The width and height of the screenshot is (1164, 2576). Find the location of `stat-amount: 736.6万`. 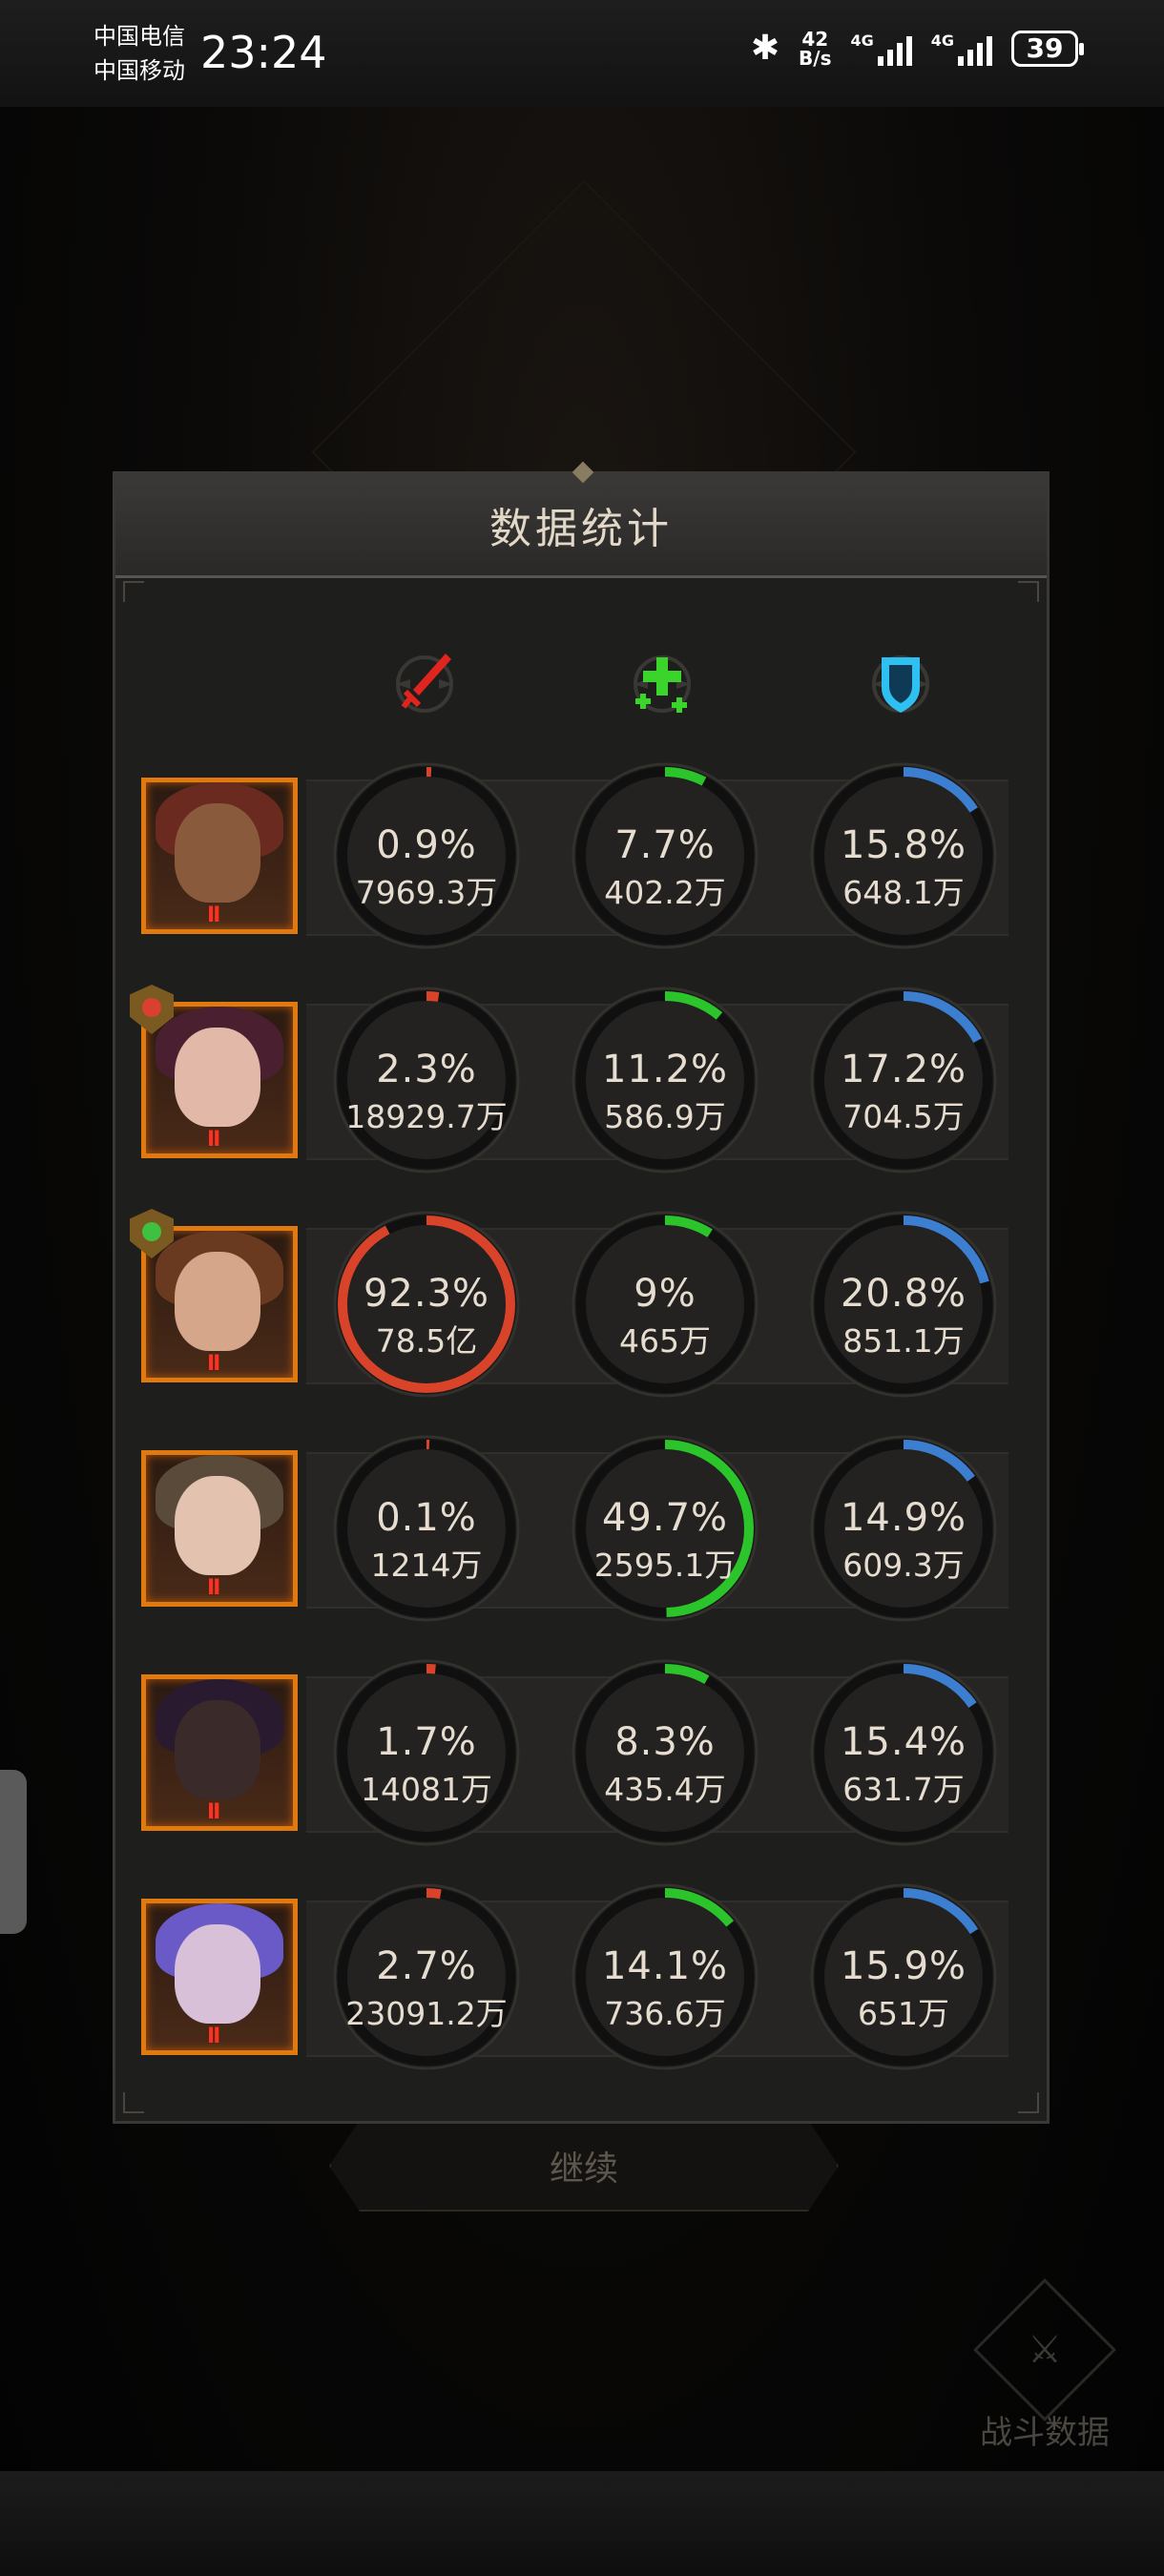

stat-amount: 736.6万 is located at coordinates (665, 2013).